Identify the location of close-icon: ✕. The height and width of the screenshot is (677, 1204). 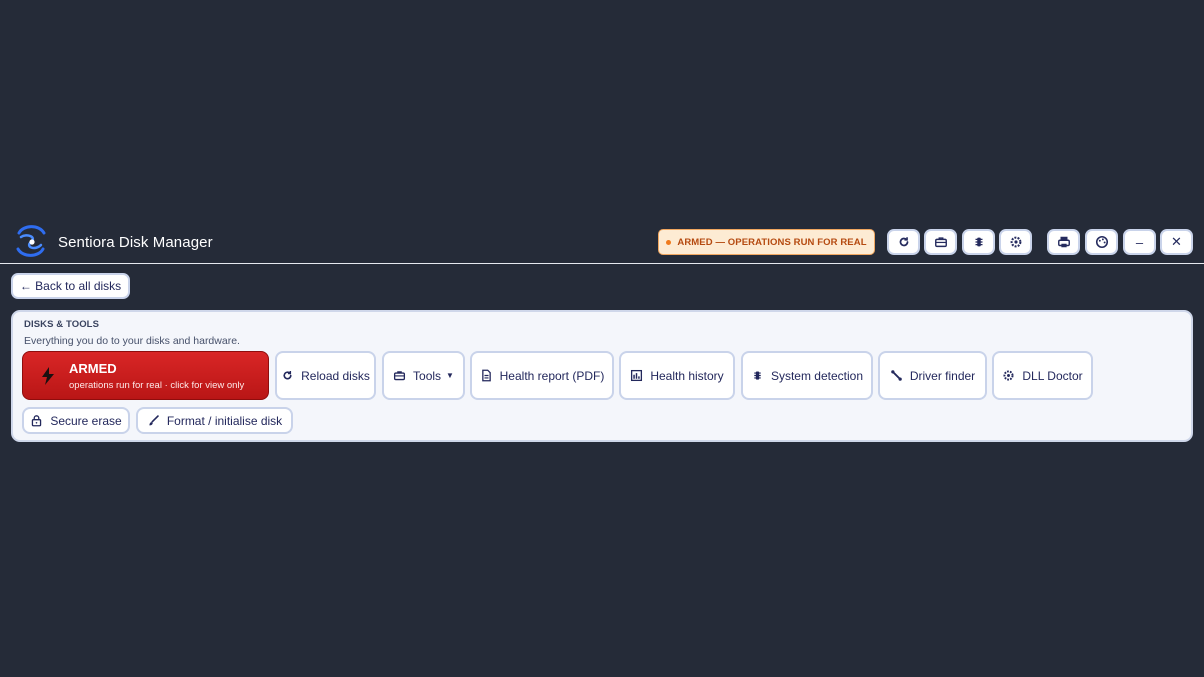
(1176, 241).